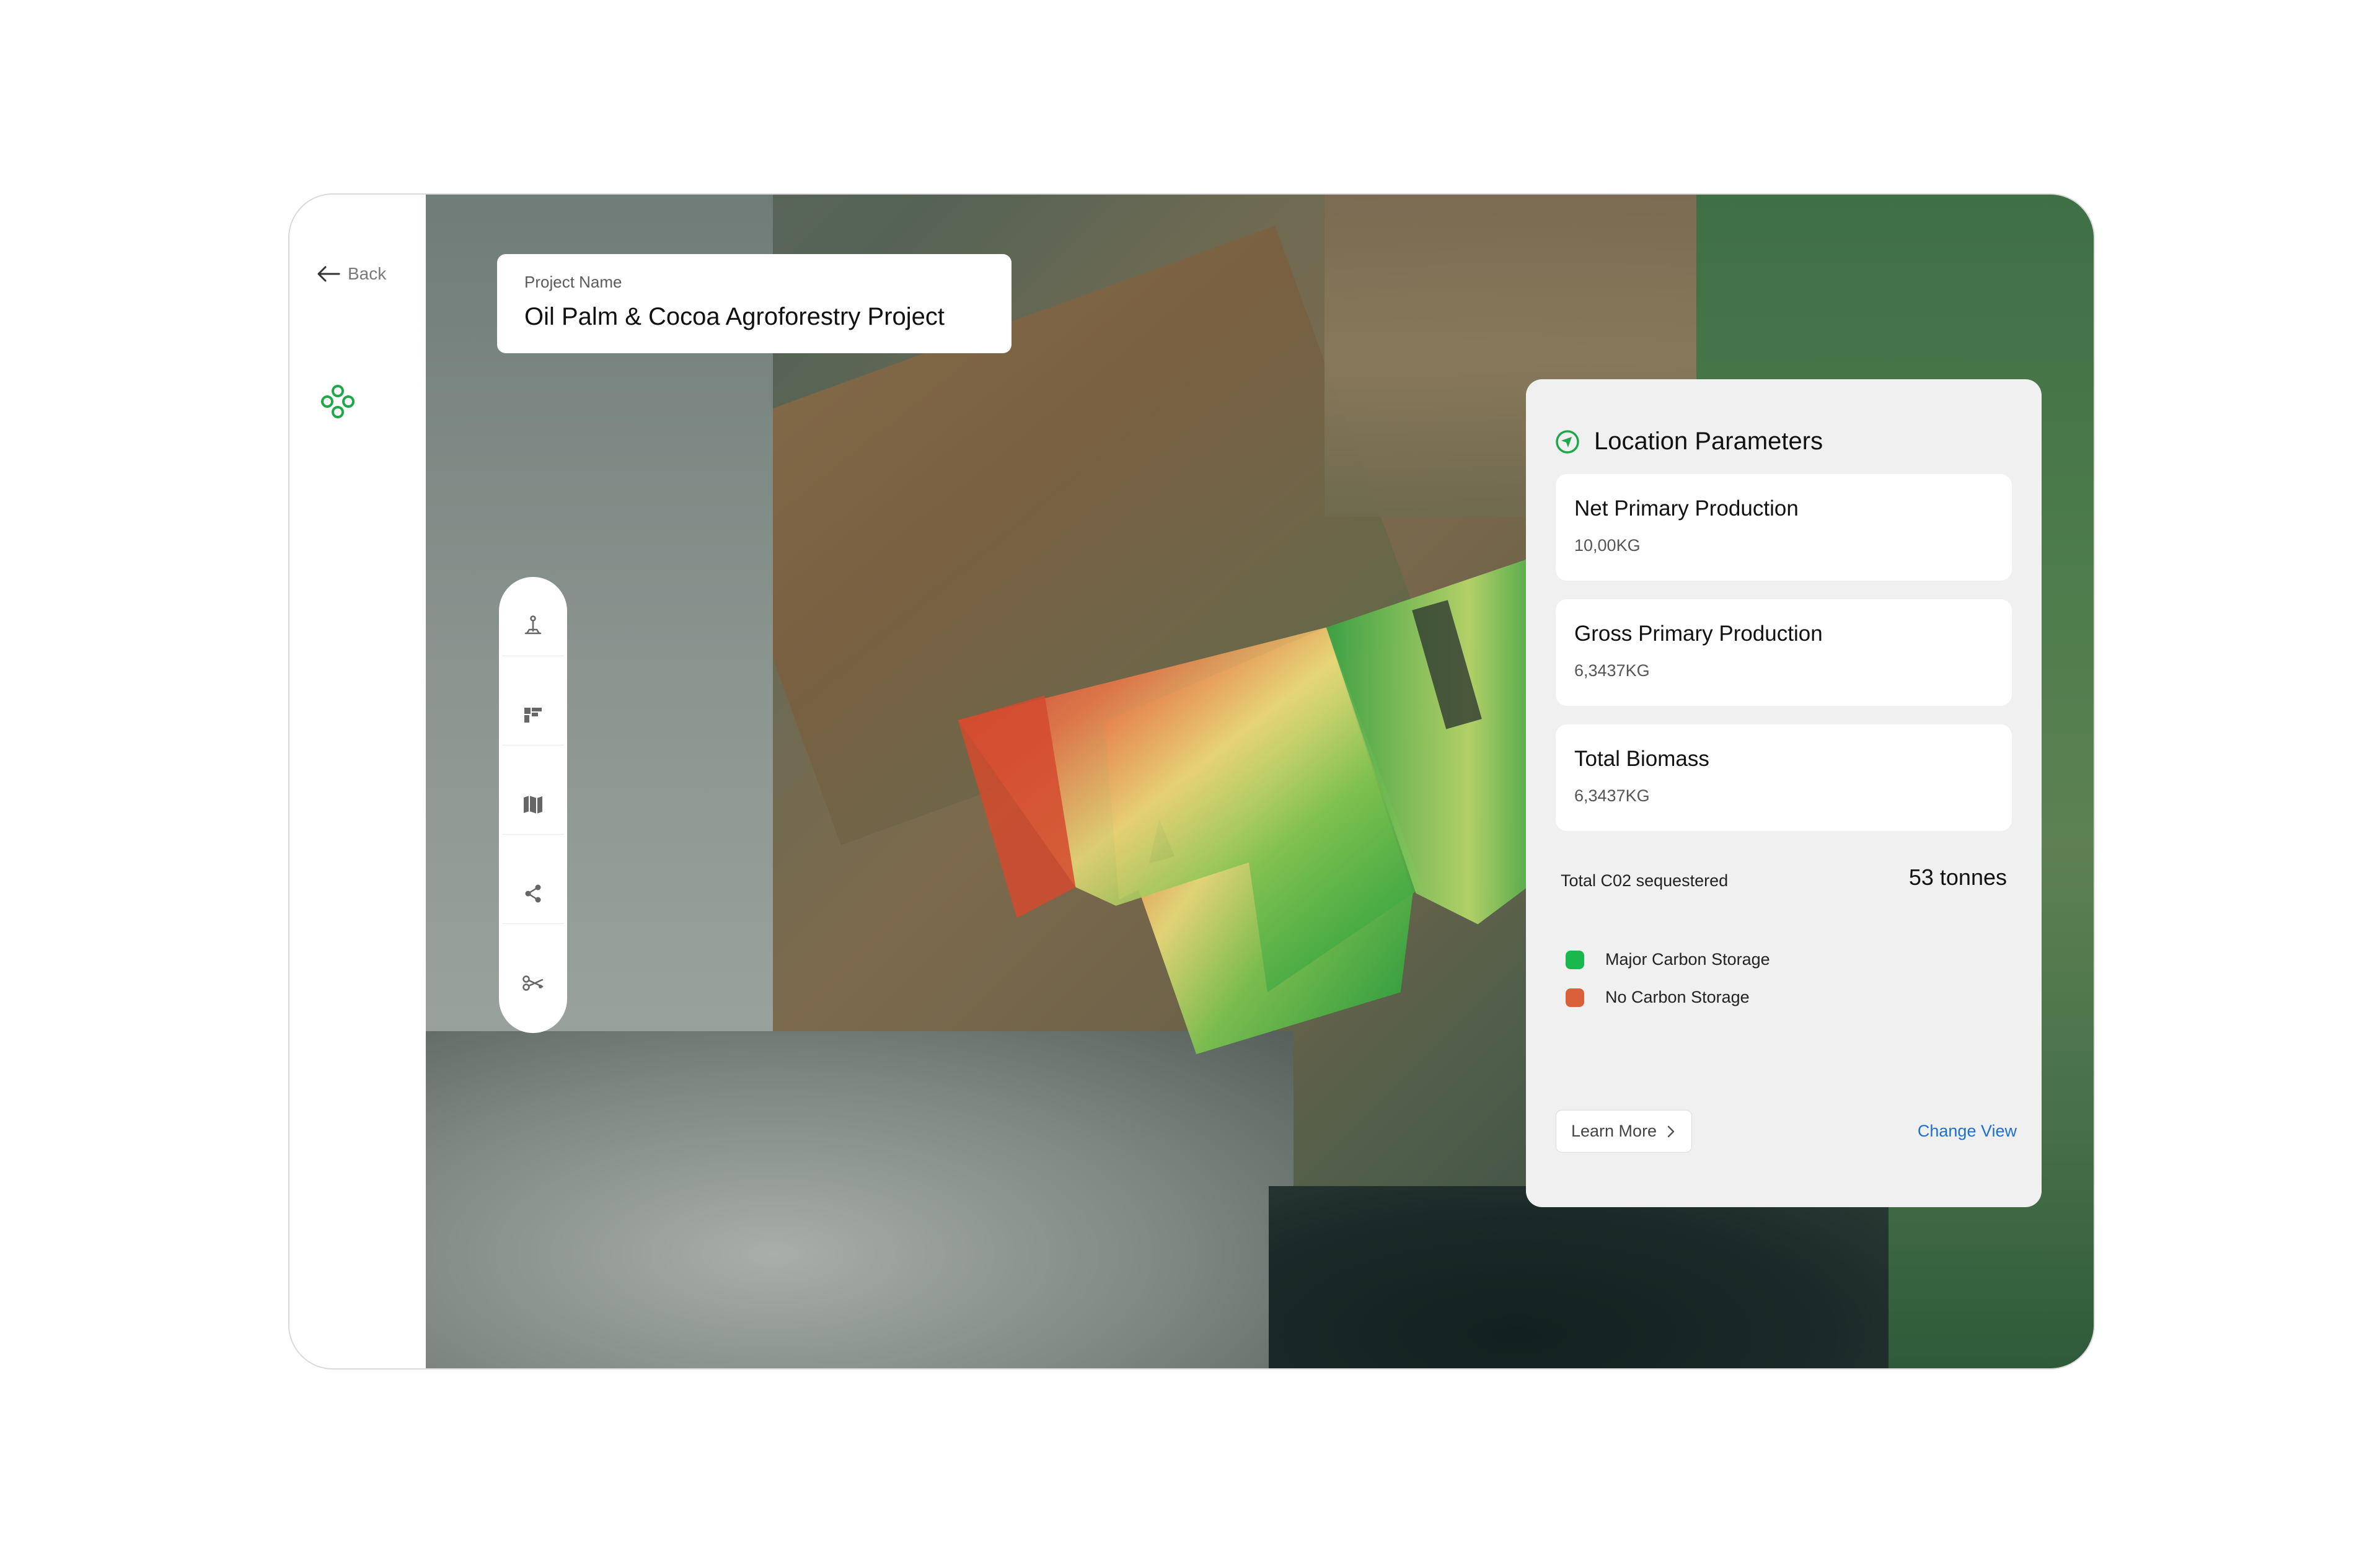 The height and width of the screenshot is (1561, 2380). What do you see at coordinates (1784, 777) in the screenshot?
I see `metric-card-total-biomass: Total Biomass 6,3437KG` at bounding box center [1784, 777].